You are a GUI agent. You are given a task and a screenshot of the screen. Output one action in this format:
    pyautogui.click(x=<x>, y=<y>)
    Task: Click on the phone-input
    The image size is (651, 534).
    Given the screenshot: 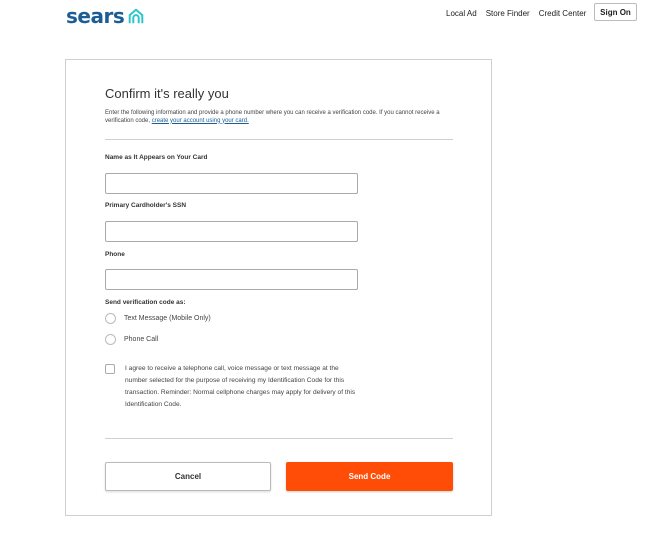 What is the action you would take?
    pyautogui.click(x=231, y=279)
    